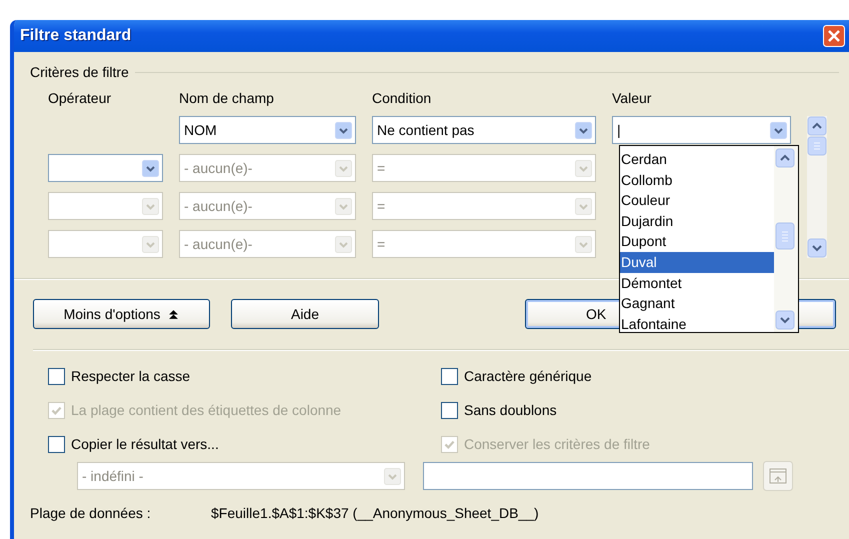  What do you see at coordinates (91, 513) in the screenshot?
I see `data-range-label: Plage de données :` at bounding box center [91, 513].